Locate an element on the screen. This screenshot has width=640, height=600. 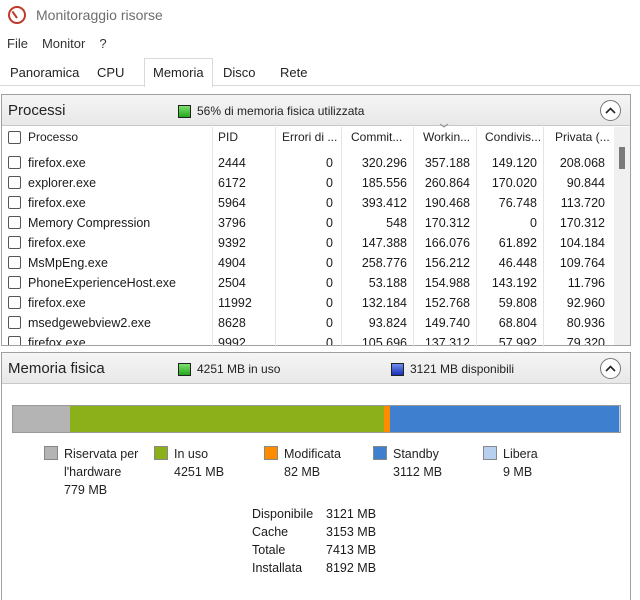
cell-pid: 4904 is located at coordinates (232, 263).